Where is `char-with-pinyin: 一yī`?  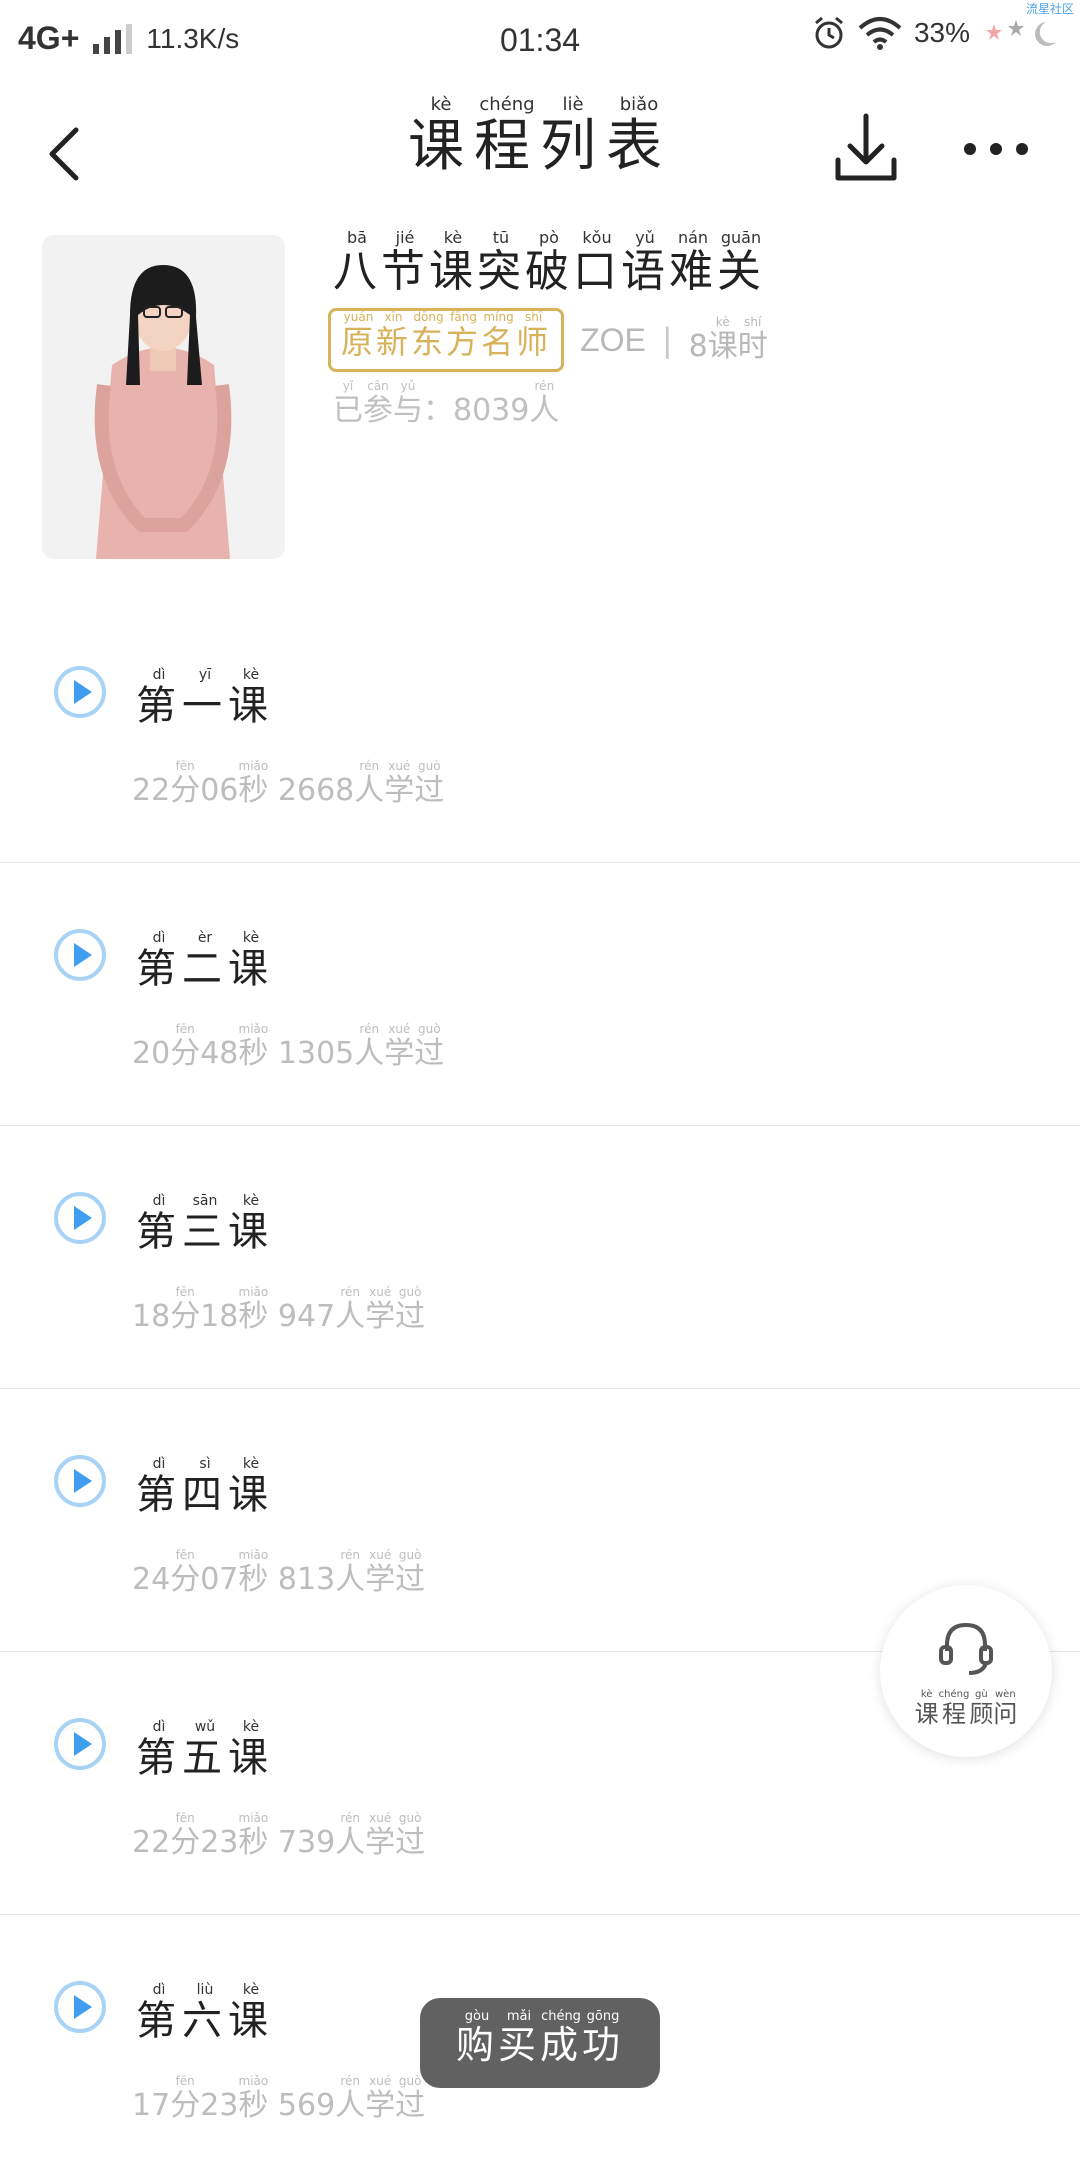 char-with-pinyin: 一yī is located at coordinates (205, 698).